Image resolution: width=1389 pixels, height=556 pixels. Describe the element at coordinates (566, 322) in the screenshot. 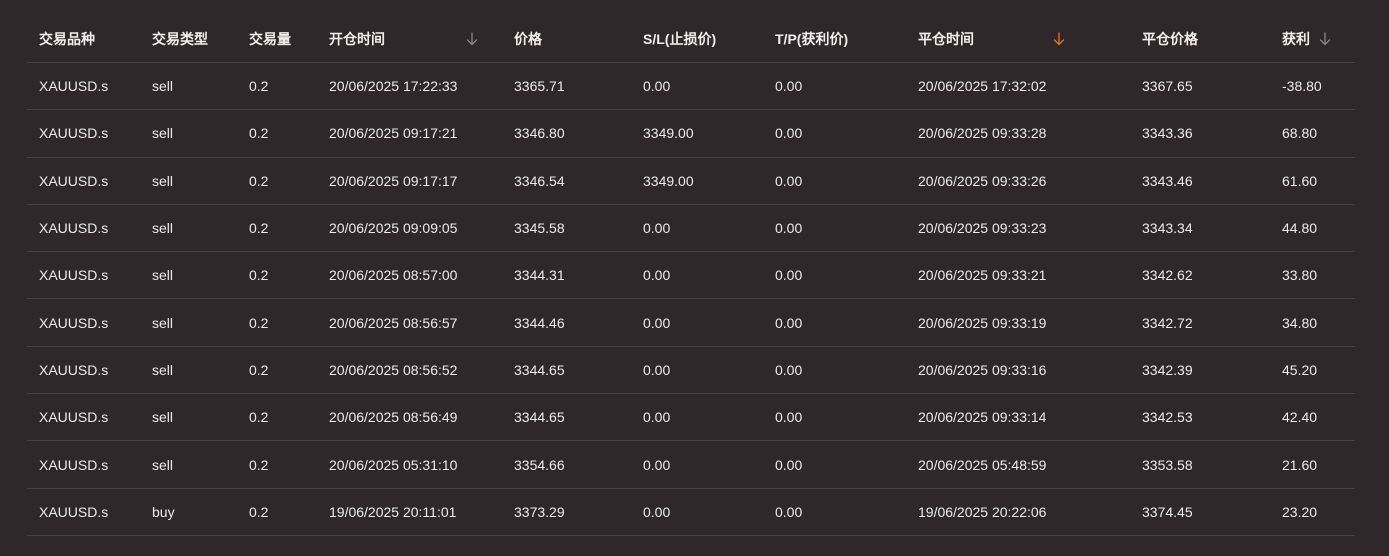

I see `cell-price: 3344.46` at that location.